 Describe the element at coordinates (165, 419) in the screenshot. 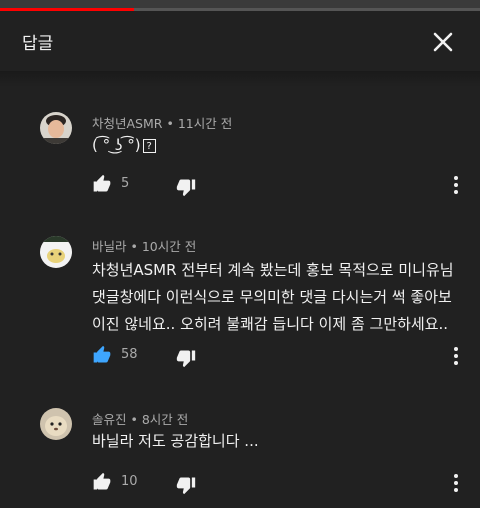

I see `timestamp: 8시간 전` at that location.